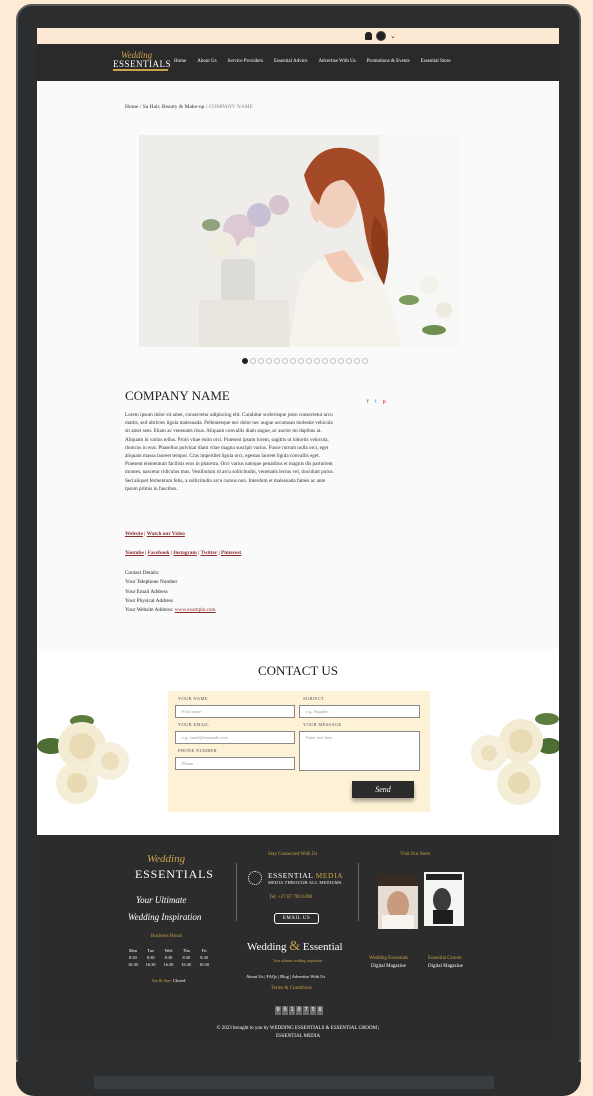 This screenshot has height=1096, width=593. Describe the element at coordinates (313, 1010) in the screenshot. I see `counter-digit: 5` at that location.